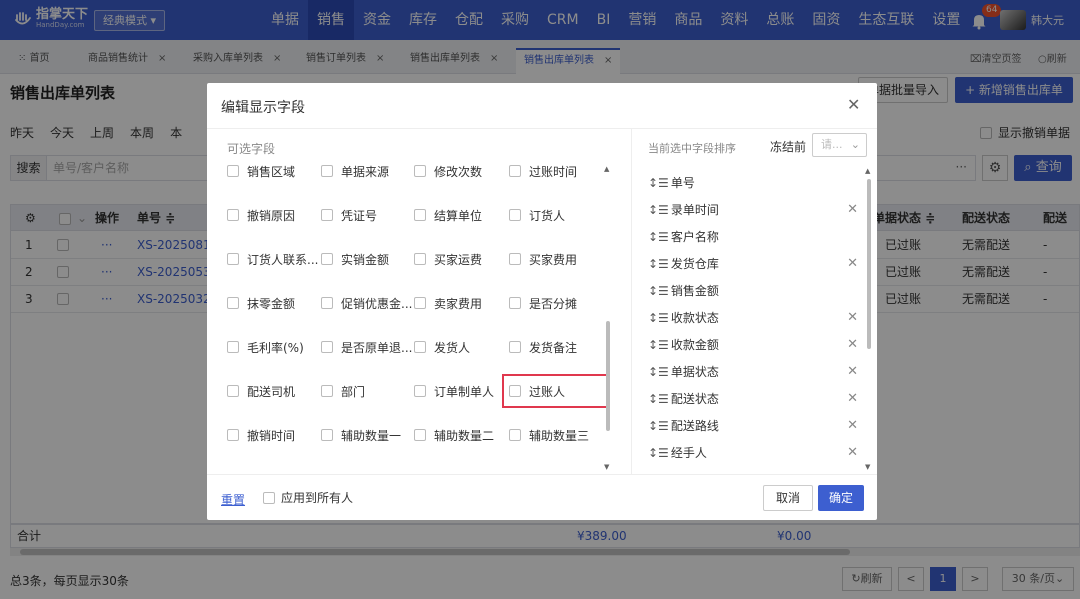 This screenshot has width=1080, height=599. What do you see at coordinates (788, 498) in the screenshot?
I see `cancel-button: 取消` at bounding box center [788, 498].